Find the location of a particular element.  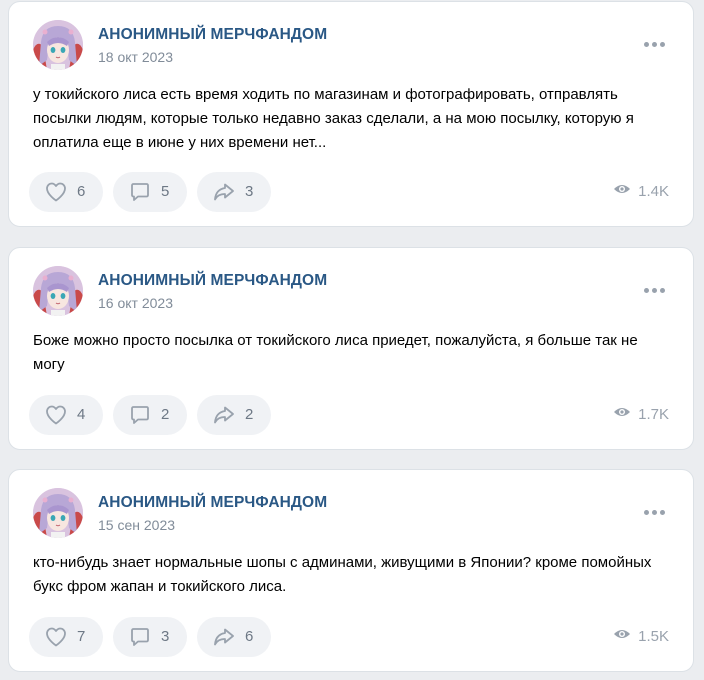

views-counter: 1.5K is located at coordinates (641, 636).